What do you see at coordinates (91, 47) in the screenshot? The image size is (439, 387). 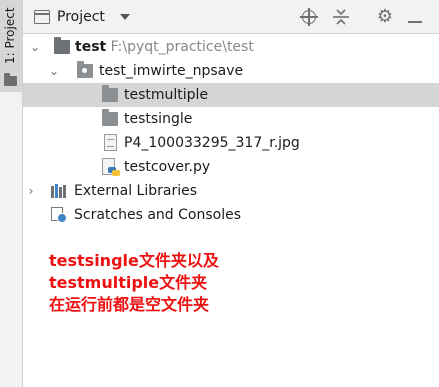 I see `root-folder-name: test` at bounding box center [91, 47].